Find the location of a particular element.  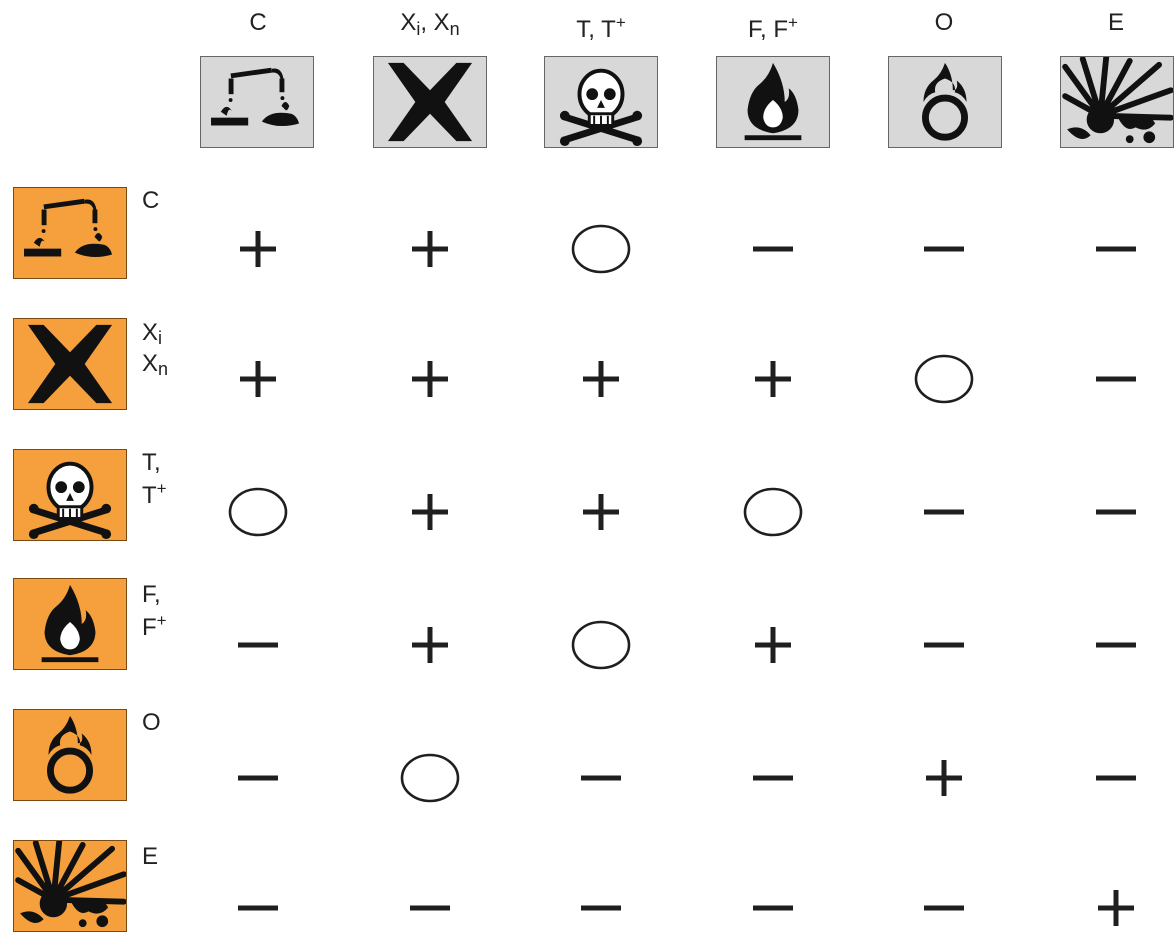

row-header-subscript: n is located at coordinates (163, 369).